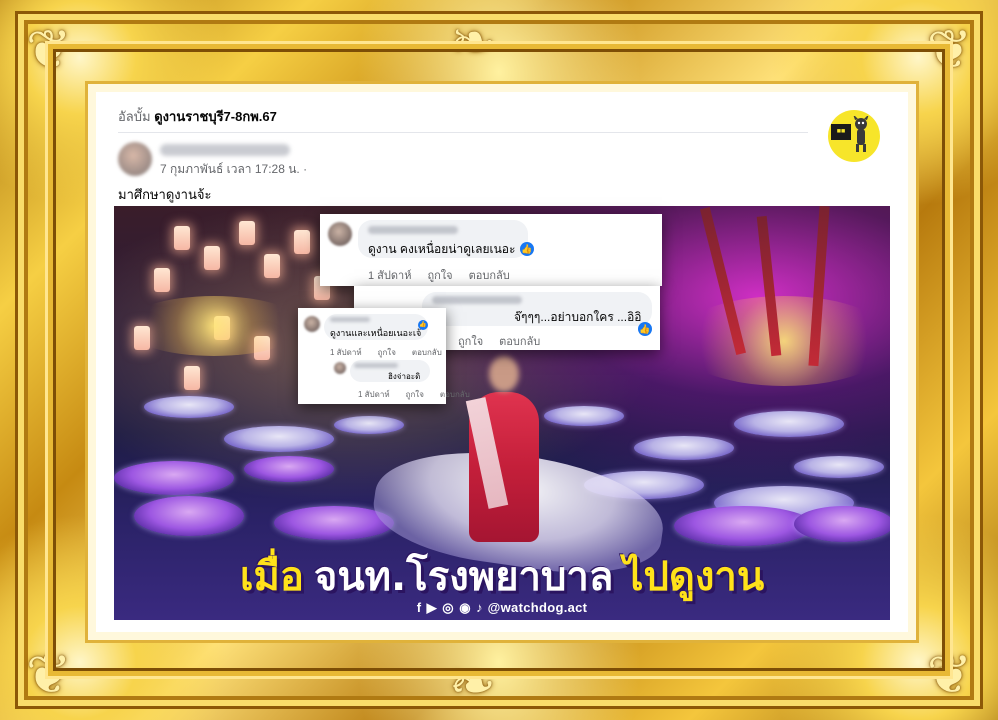 Image resolution: width=998 pixels, height=720 pixels. I want to click on headline-caption: เมื่อ จนท.โรงพยาบาล ไปดูงาน, so click(502, 576).